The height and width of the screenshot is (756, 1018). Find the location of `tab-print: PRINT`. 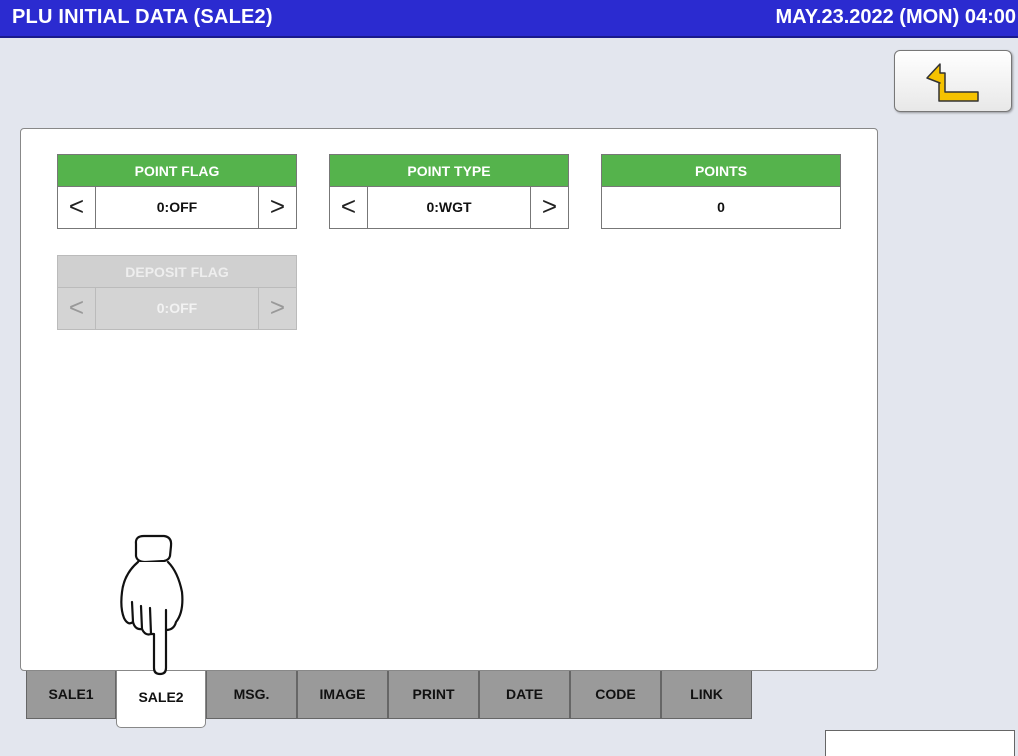

tab-print: PRINT is located at coordinates (433, 695).